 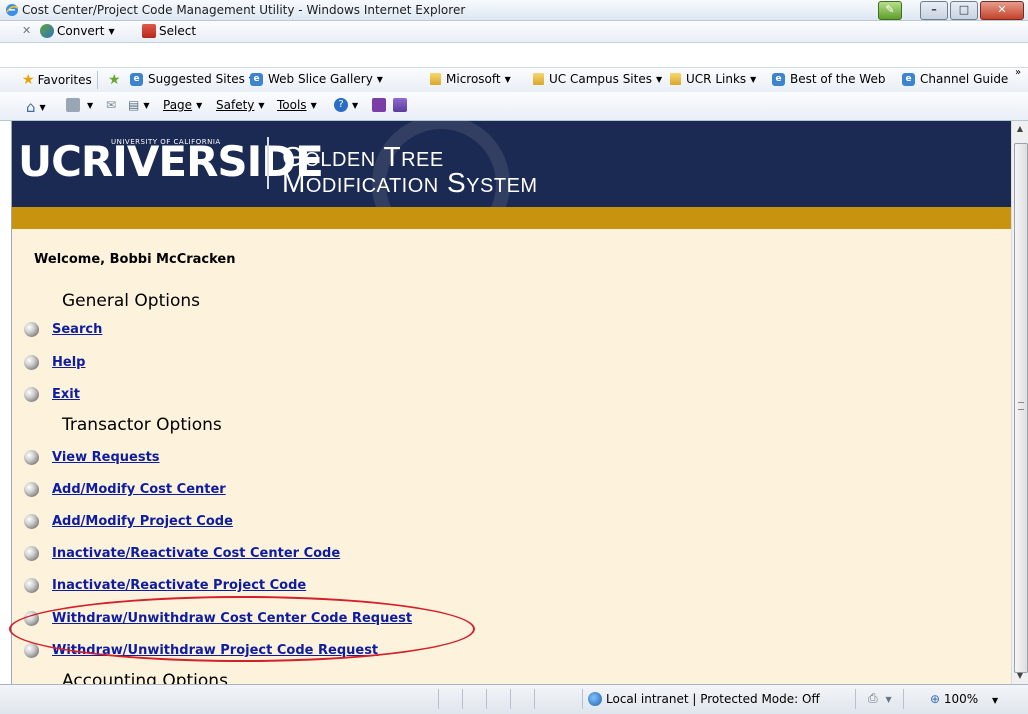 I want to click on maximize-icon: □, so click(x=964, y=9).